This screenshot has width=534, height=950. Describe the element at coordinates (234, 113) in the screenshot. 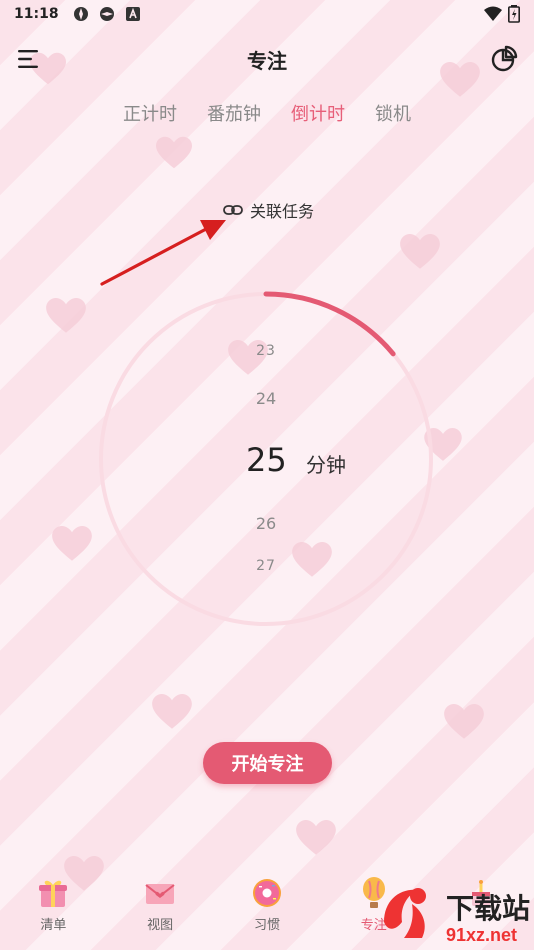

I see `tab-pomodoro: 番茄钟` at that location.